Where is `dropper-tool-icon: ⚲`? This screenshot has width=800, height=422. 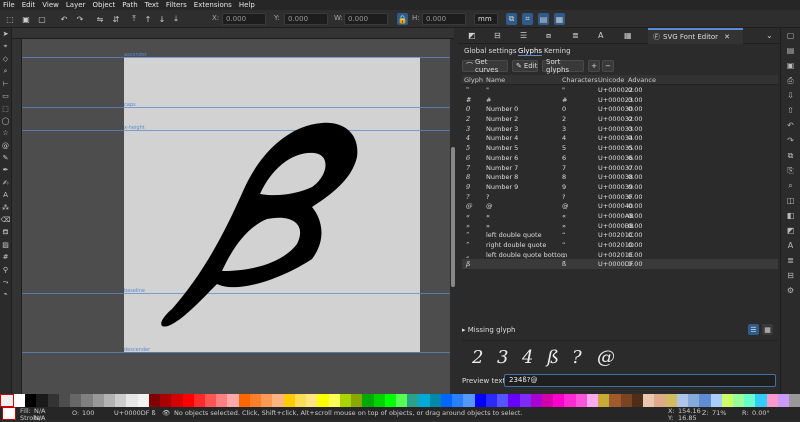 dropper-tool-icon: ⚲ is located at coordinates (5, 269).